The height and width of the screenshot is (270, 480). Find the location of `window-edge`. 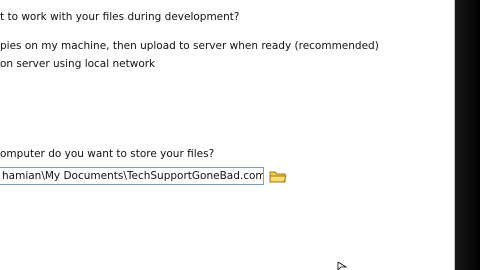

window-edge is located at coordinates (467, 135).